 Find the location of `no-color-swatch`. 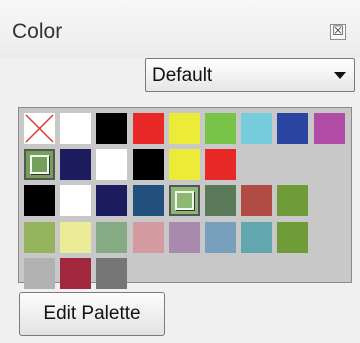

no-color-swatch is located at coordinates (39, 128).